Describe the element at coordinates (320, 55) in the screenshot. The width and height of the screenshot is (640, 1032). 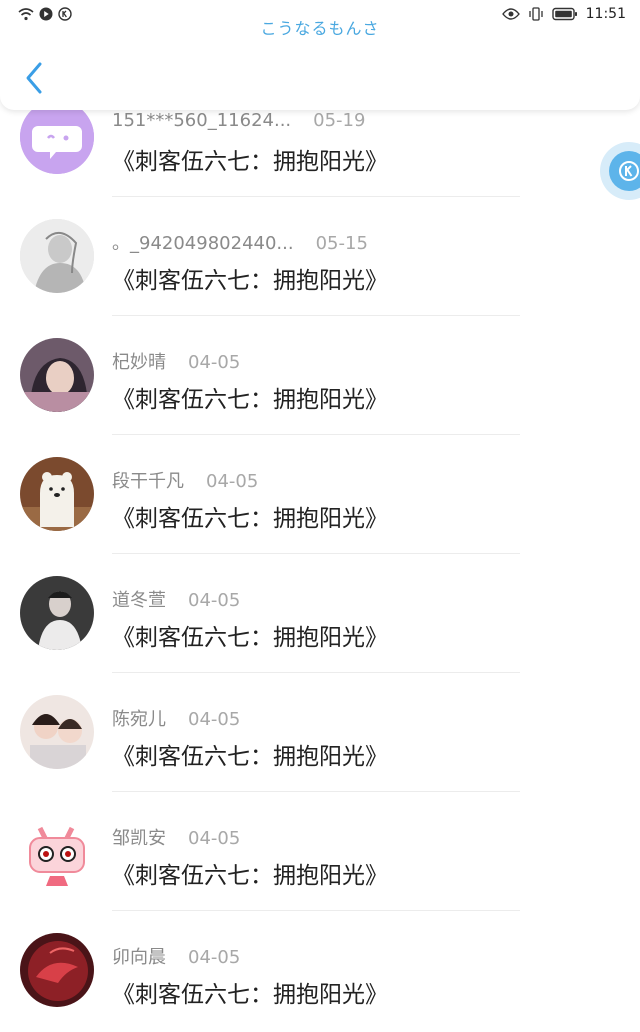
I see `app-header: 11:51 こうなるもんさ` at that location.